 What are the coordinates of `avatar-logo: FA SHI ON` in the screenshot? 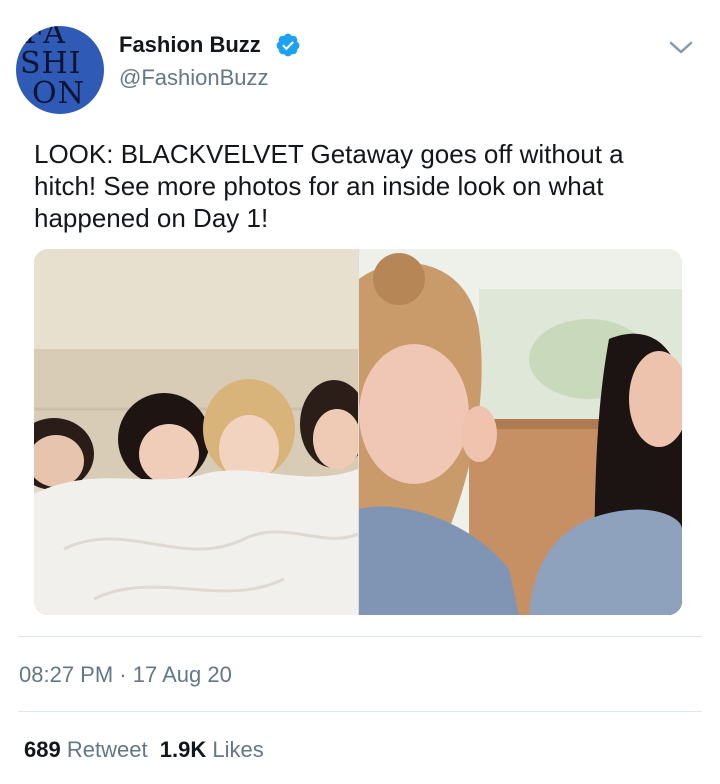 It's located at (60, 70).